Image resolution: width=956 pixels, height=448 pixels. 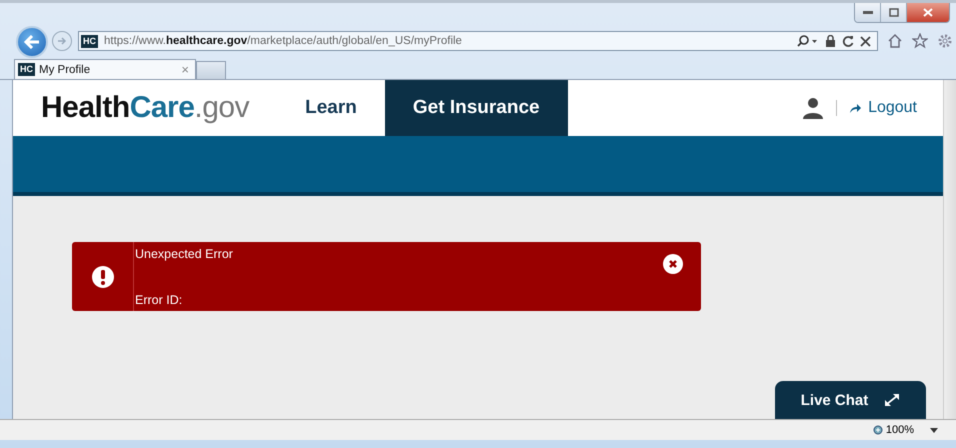 I want to click on site-favicon: HC, so click(x=89, y=41).